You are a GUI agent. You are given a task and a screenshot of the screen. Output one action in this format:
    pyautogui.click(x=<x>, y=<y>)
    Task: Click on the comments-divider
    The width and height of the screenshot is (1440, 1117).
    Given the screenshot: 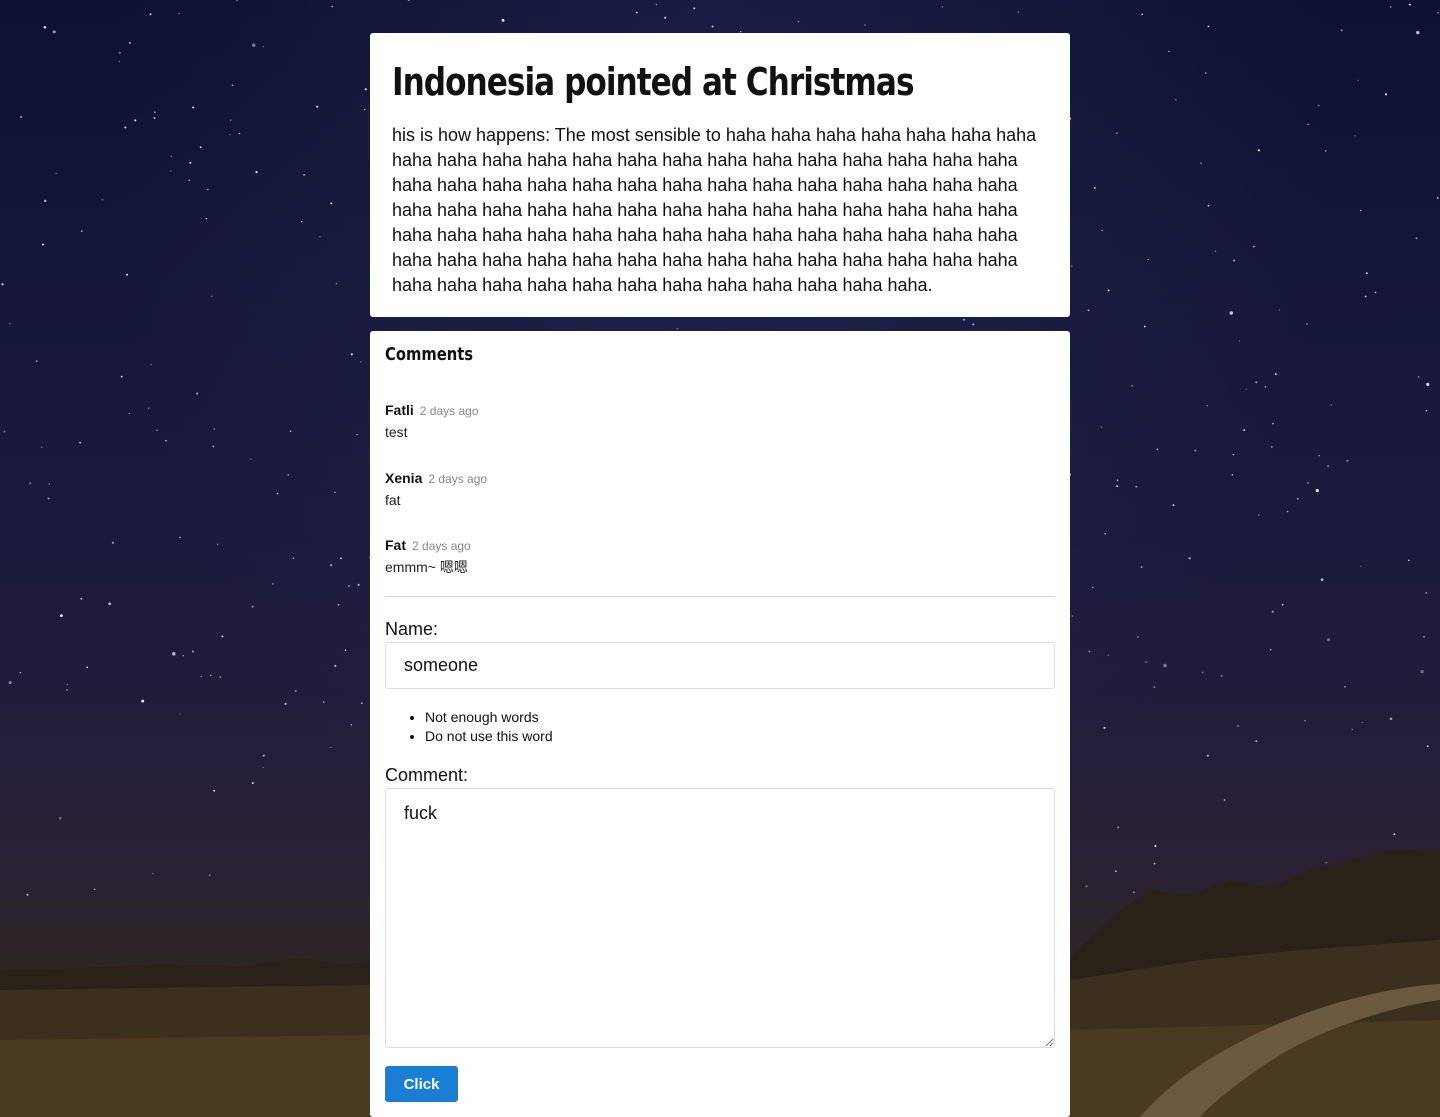 What is the action you would take?
    pyautogui.click(x=720, y=596)
    